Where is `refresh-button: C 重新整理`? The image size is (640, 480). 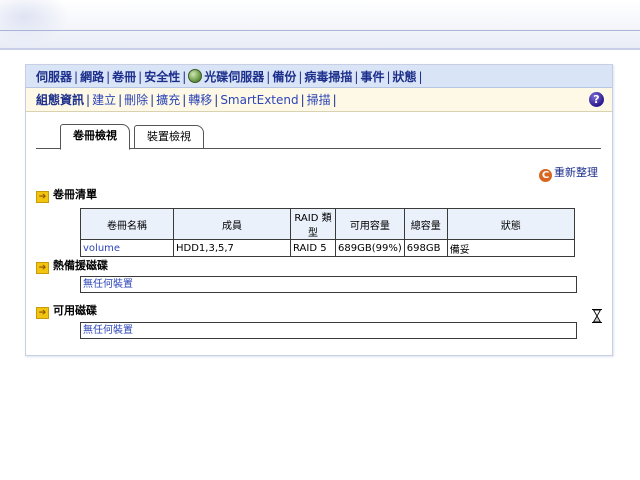 refresh-button: C 重新整理 is located at coordinates (568, 173).